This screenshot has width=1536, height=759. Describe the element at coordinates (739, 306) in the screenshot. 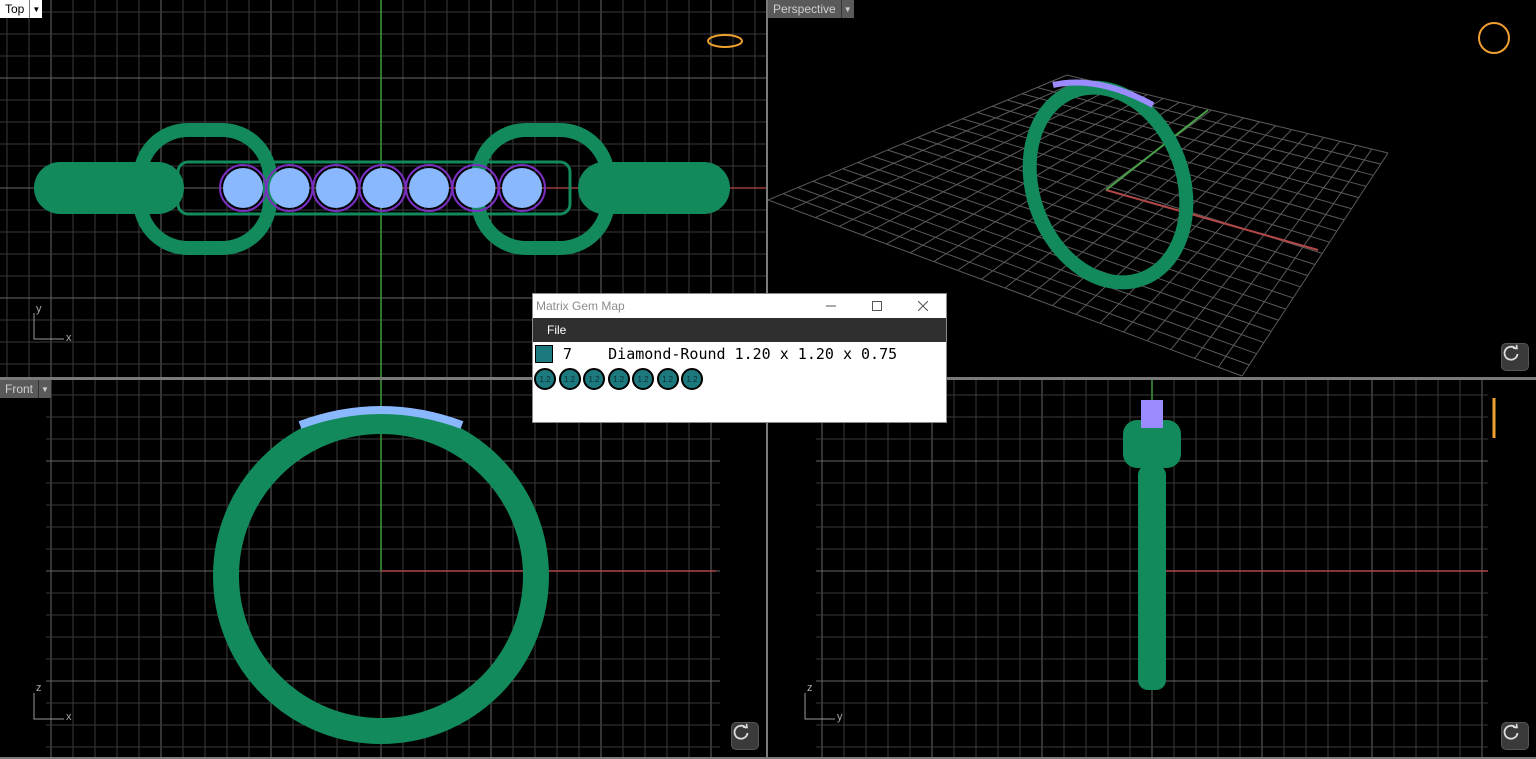

I see `dialog-titlebar: Matrix Gem Map` at that location.